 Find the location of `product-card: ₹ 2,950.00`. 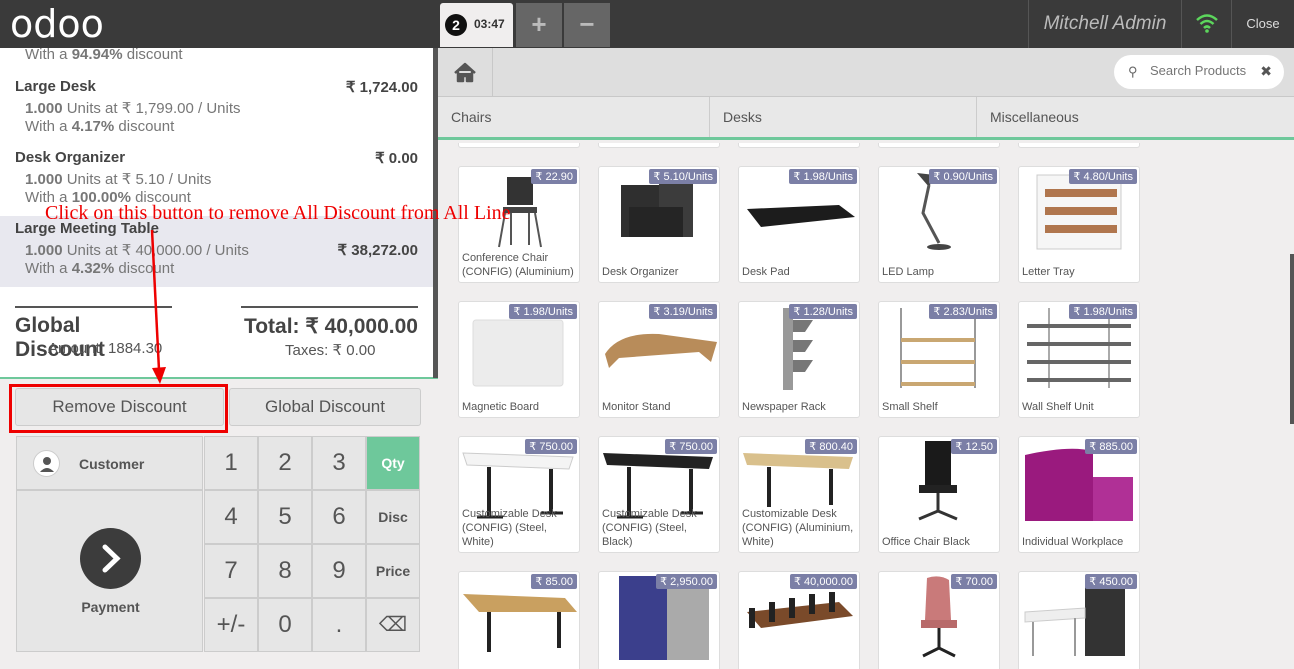

product-card: ₹ 2,950.00 is located at coordinates (659, 620).